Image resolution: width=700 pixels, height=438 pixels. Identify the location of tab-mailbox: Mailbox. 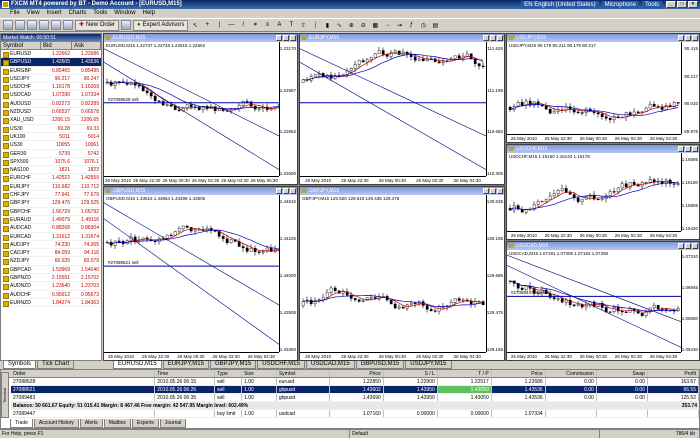
(117, 423).